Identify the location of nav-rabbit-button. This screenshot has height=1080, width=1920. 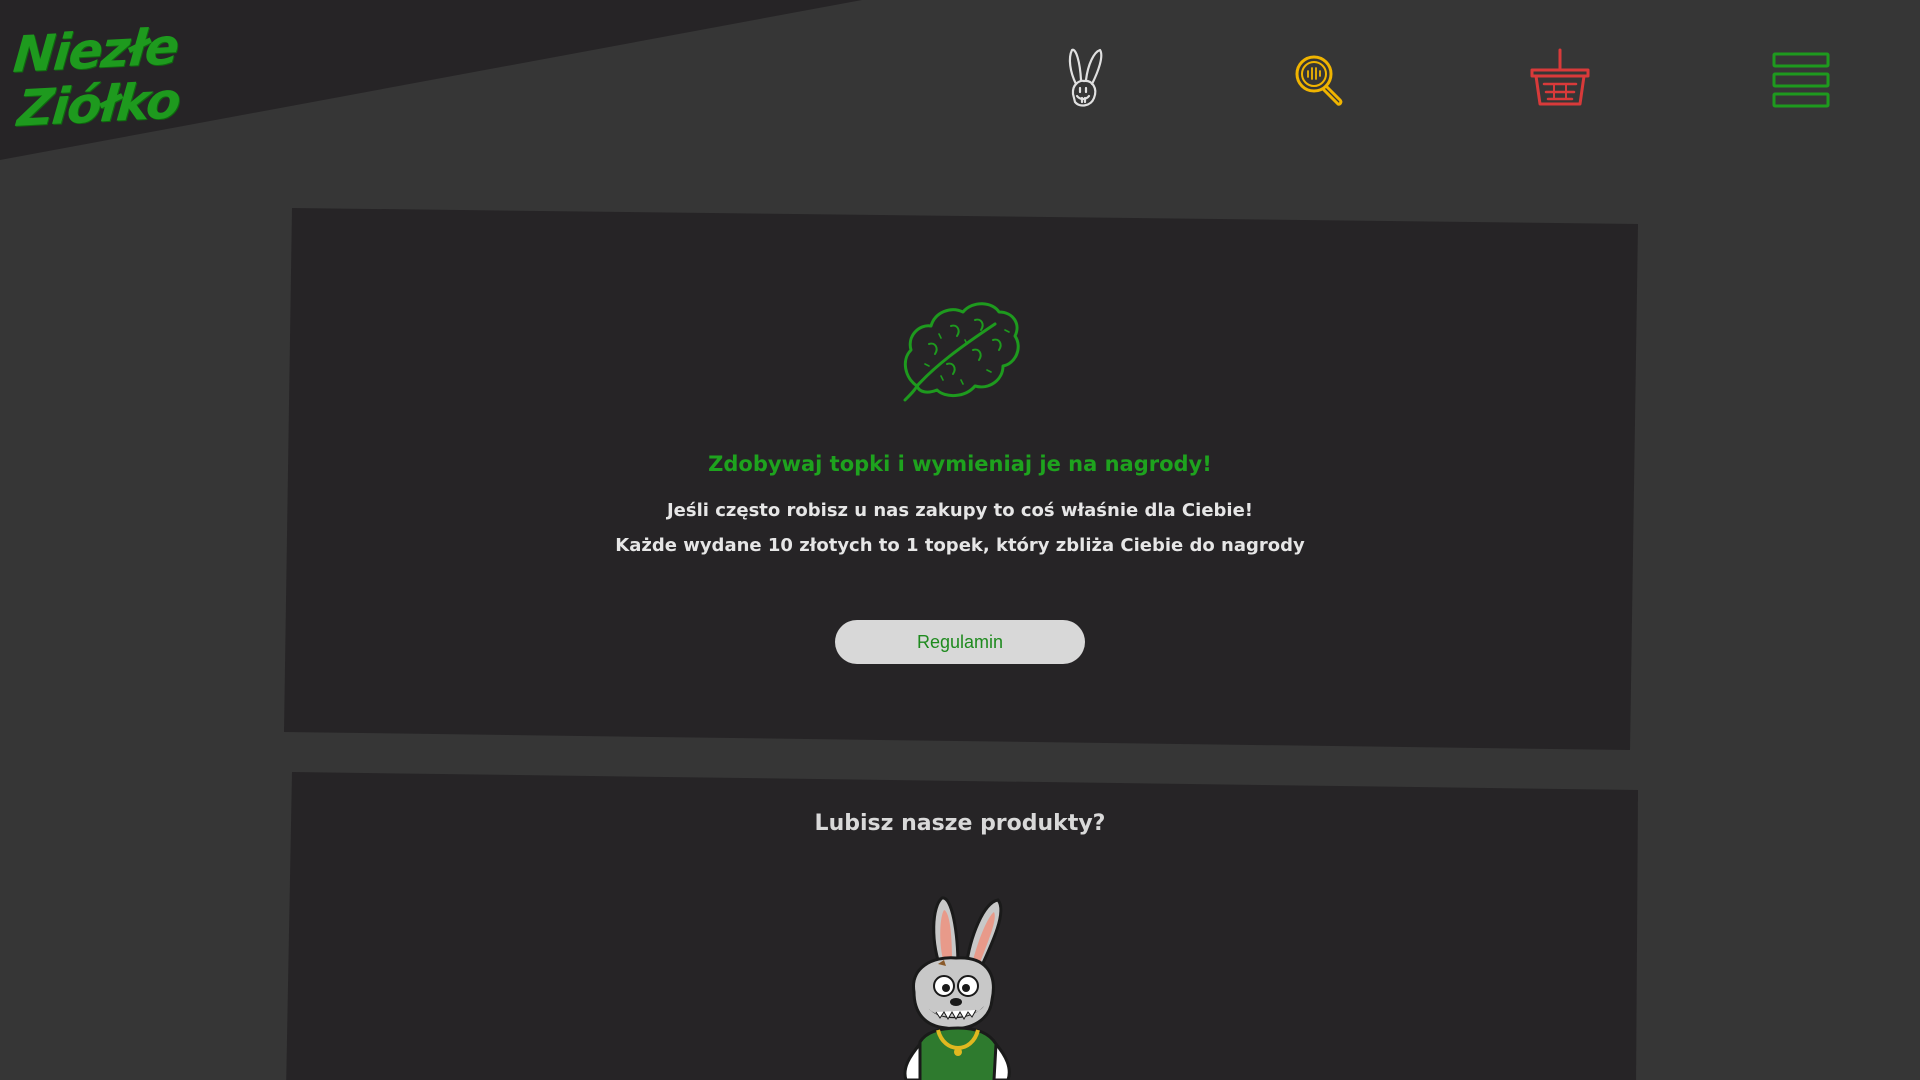
(1082, 80).